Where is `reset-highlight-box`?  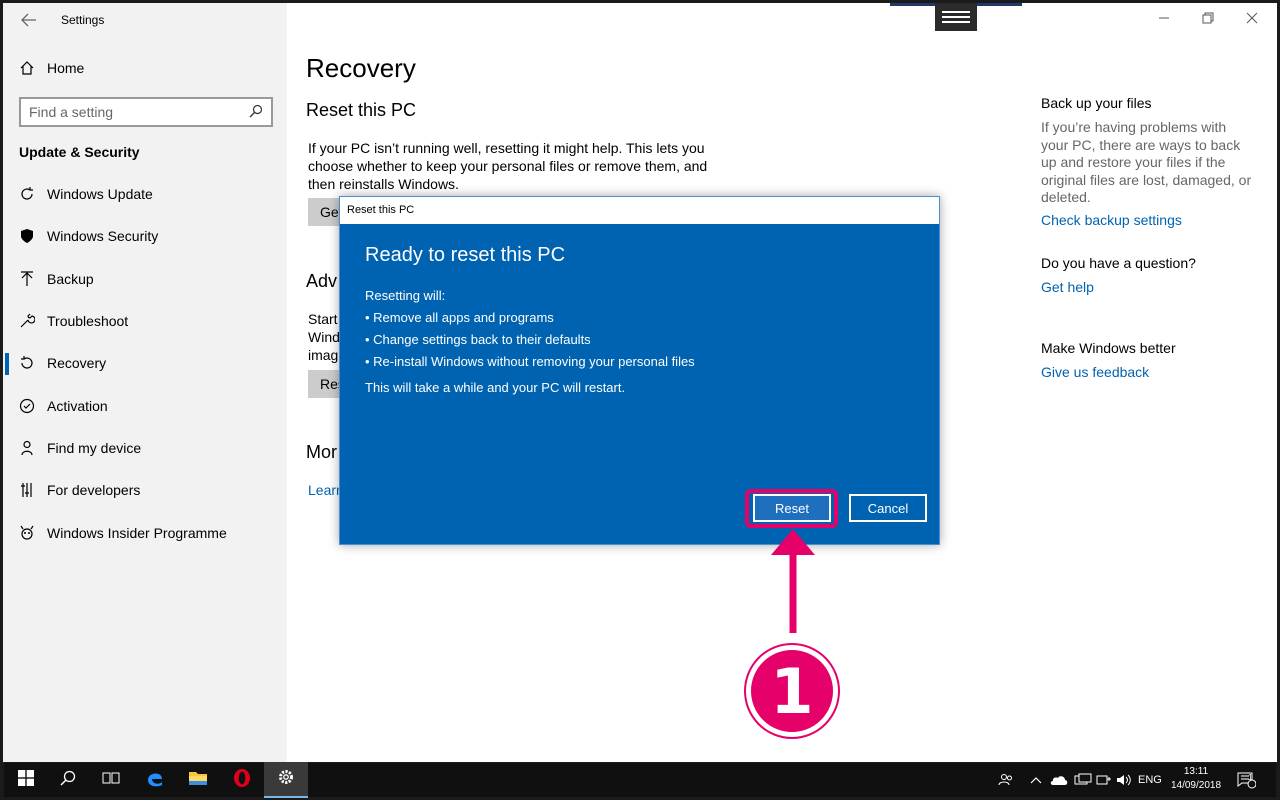
reset-highlight-box is located at coordinates (791, 508).